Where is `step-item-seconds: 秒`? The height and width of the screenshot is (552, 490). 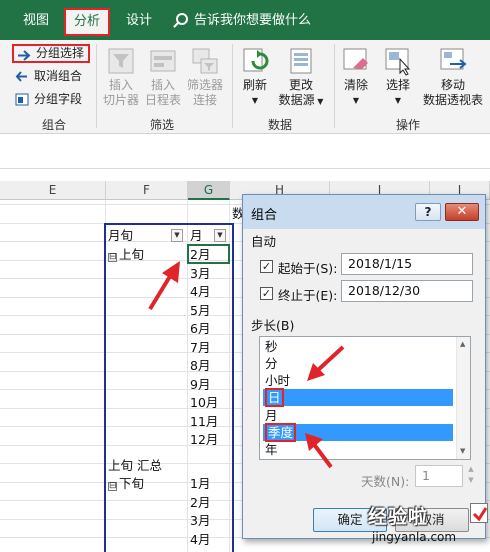 step-item-seconds: 秒 is located at coordinates (358, 346).